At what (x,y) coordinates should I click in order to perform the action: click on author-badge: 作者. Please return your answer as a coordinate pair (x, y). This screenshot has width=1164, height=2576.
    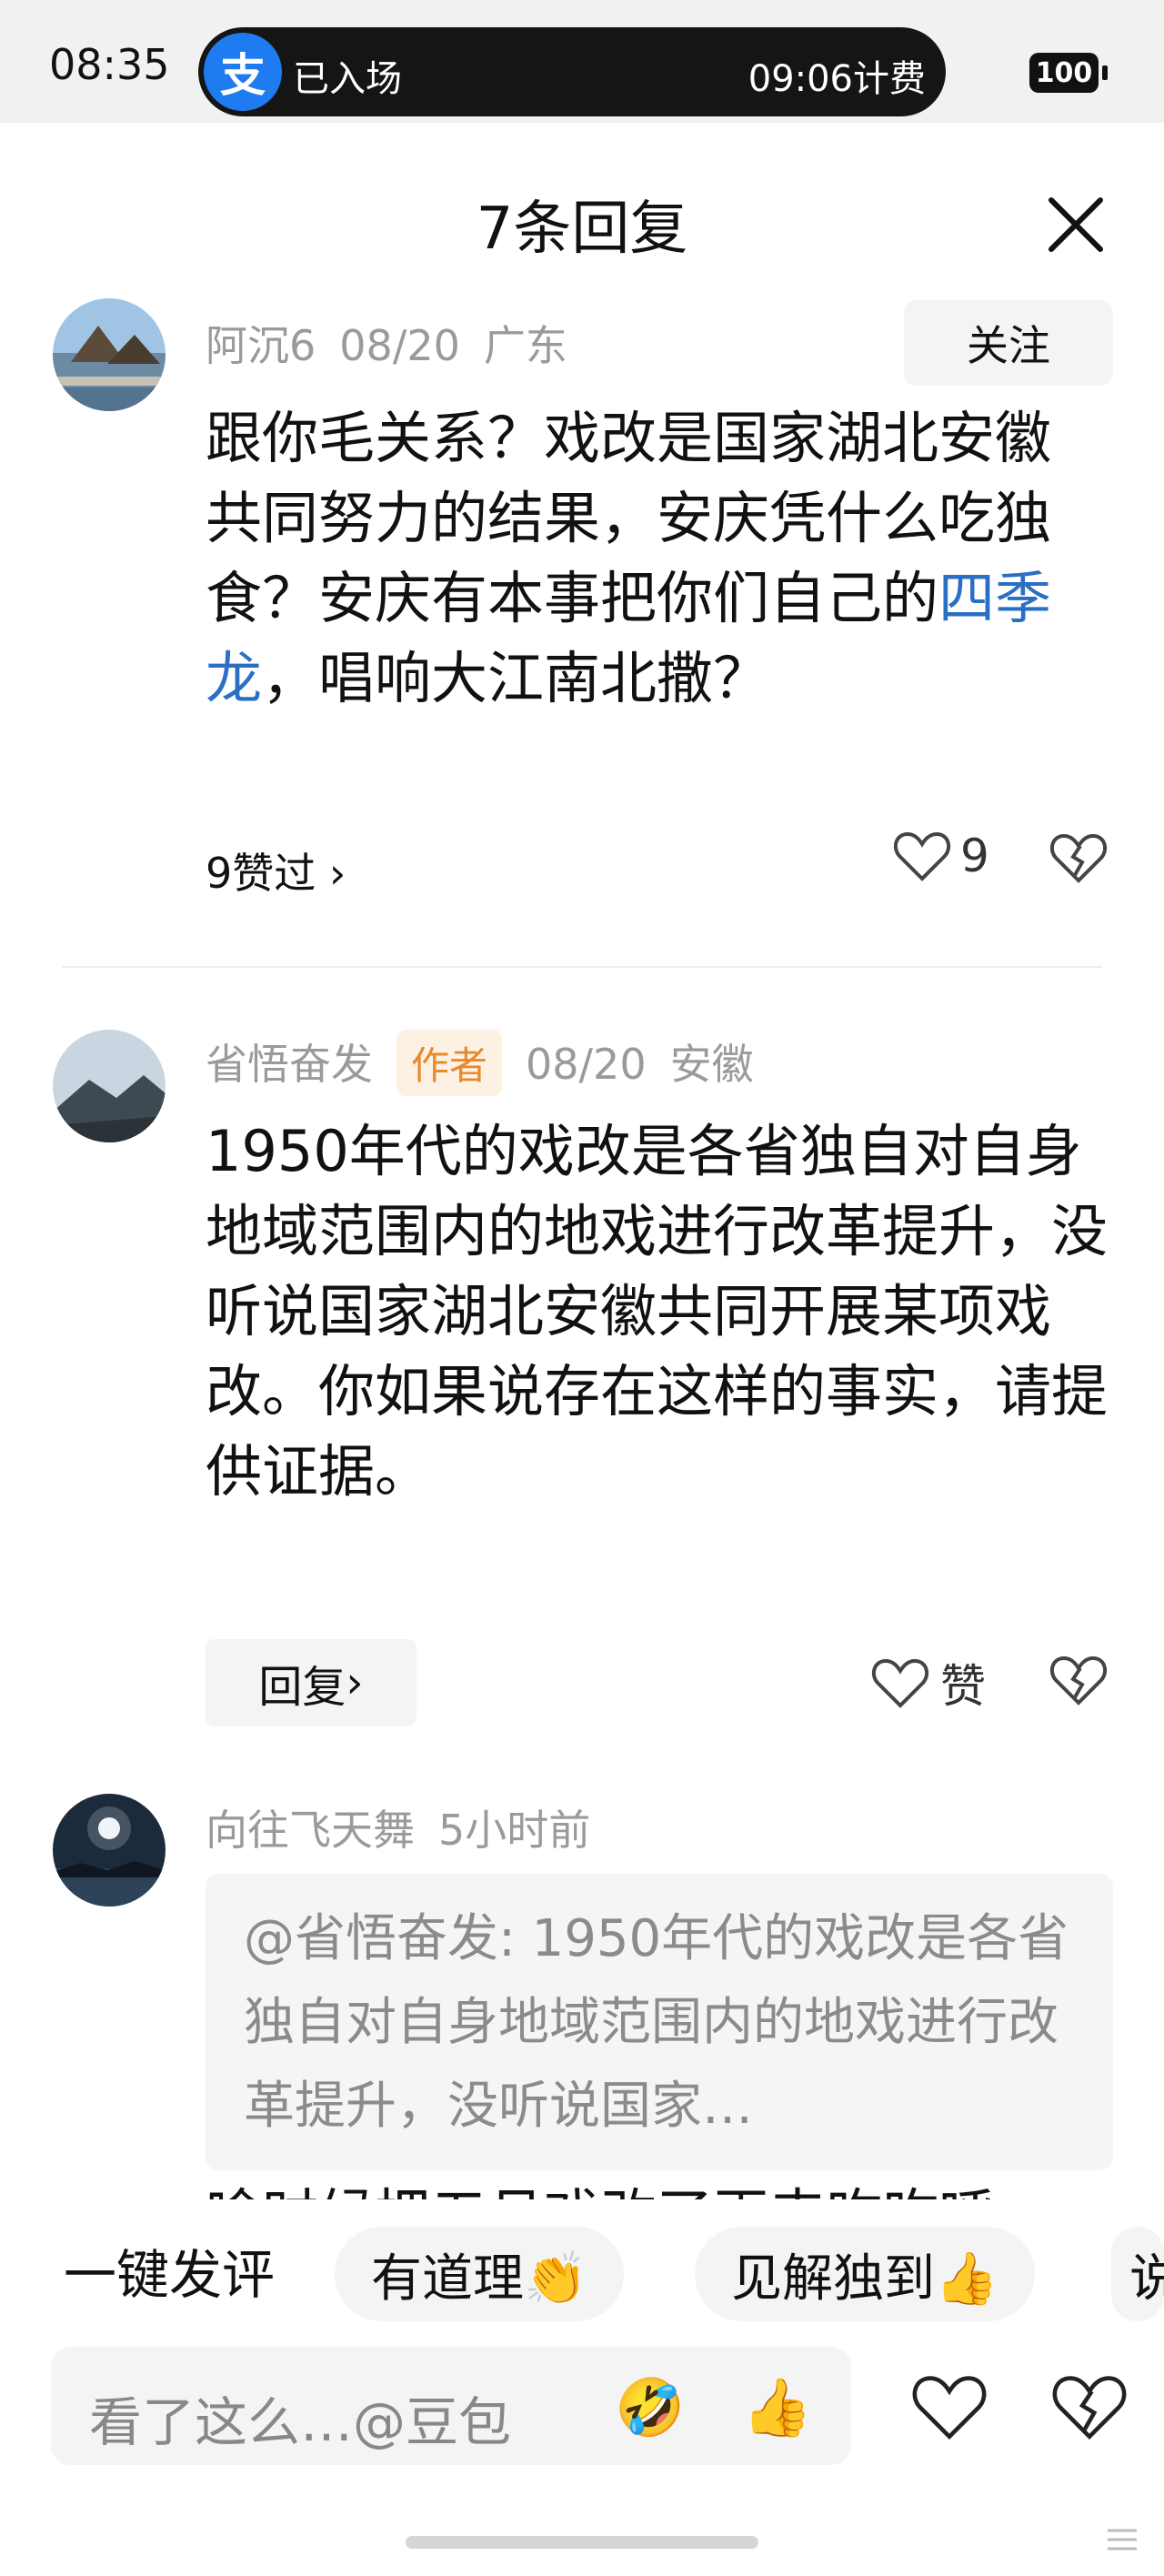
    Looking at the image, I should click on (450, 1063).